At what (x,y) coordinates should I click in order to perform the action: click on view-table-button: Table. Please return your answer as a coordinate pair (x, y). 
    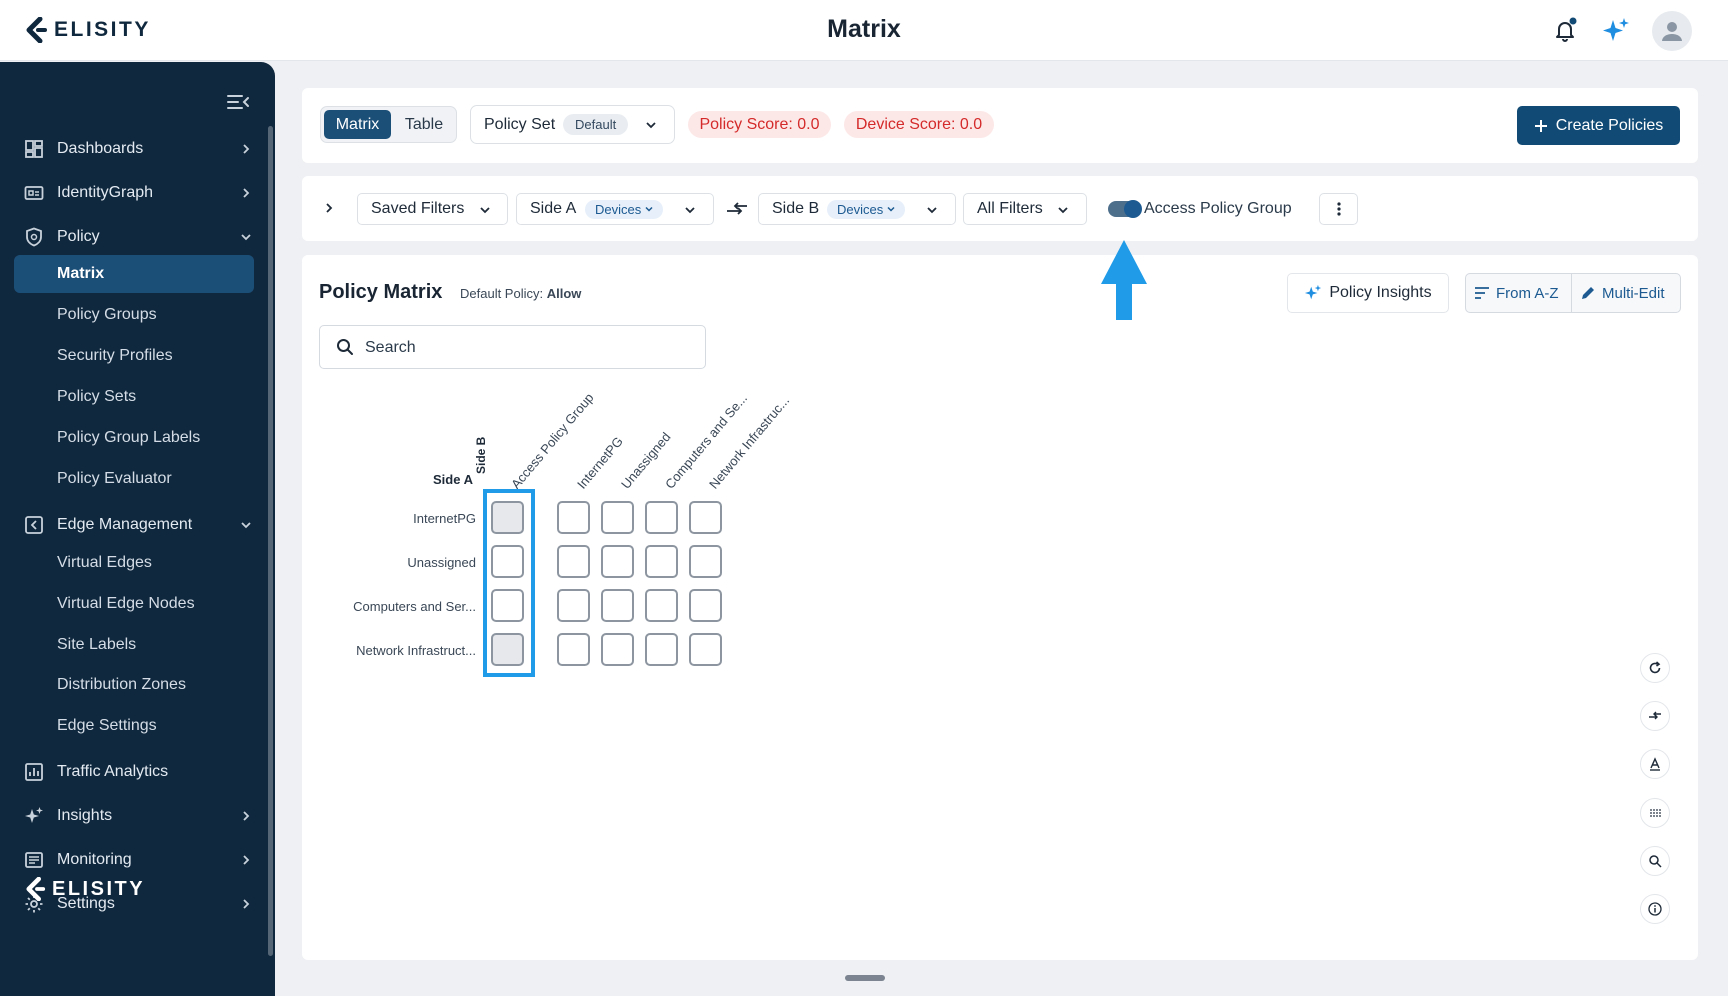
    Looking at the image, I should click on (424, 124).